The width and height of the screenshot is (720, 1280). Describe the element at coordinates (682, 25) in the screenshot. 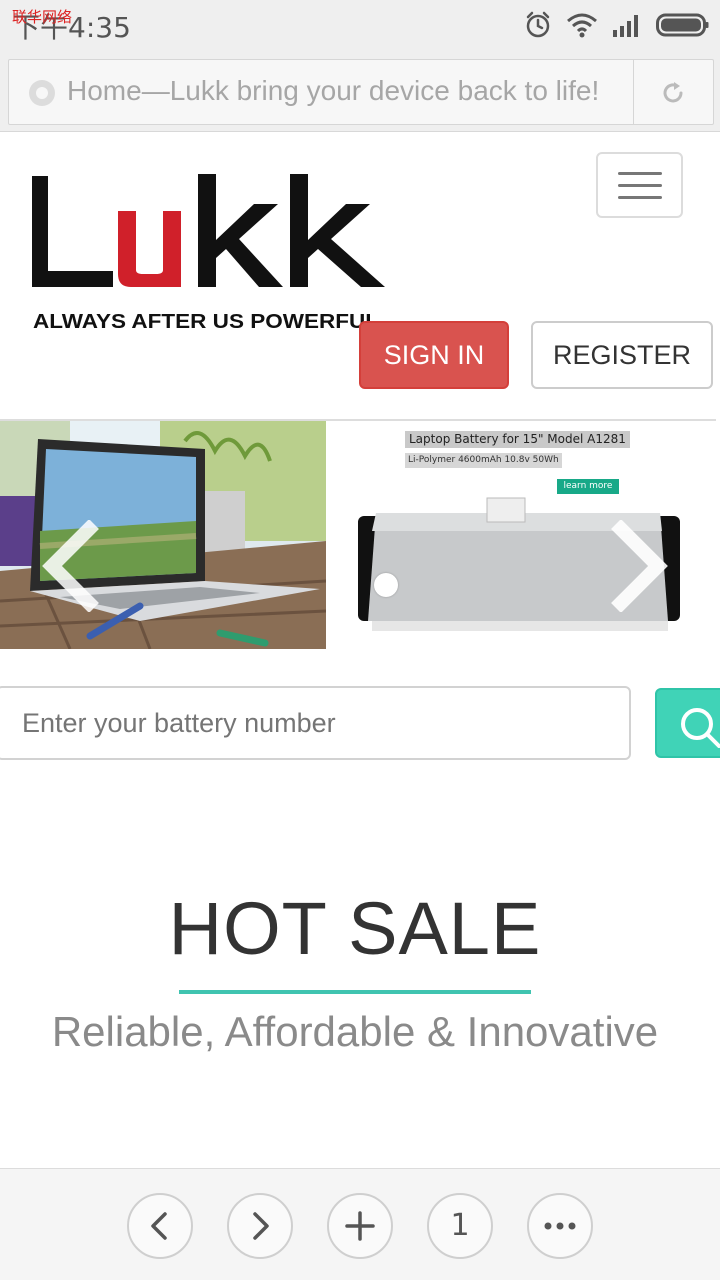

I see `battery-icon` at that location.